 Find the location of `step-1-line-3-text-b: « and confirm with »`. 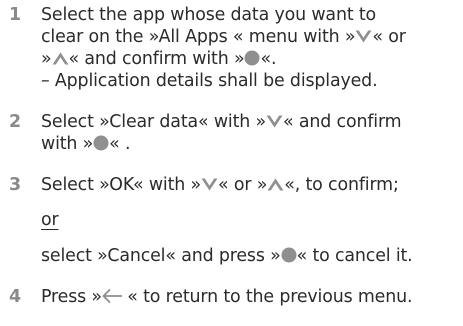

step-1-line-3-text-b: « and confirm with » is located at coordinates (156, 59).